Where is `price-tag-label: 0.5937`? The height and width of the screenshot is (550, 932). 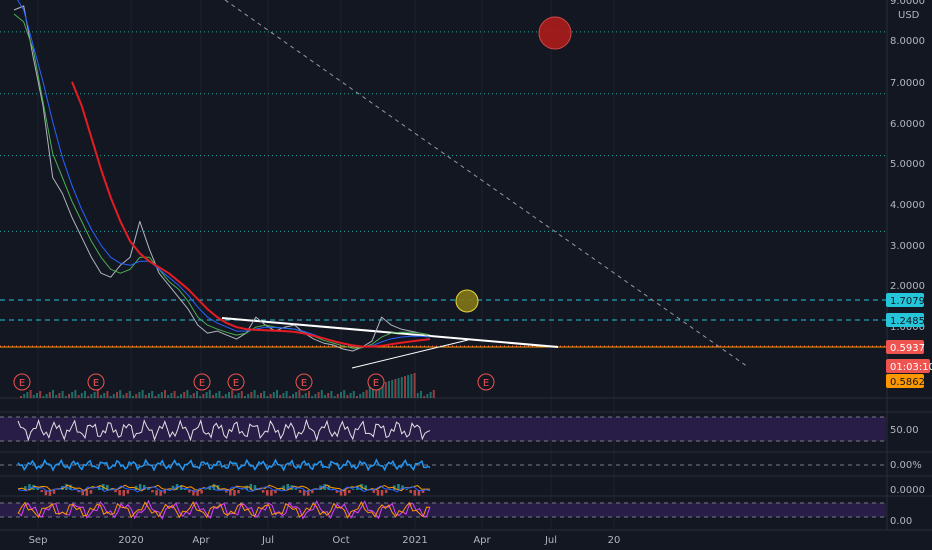
price-tag-label: 0.5937 is located at coordinates (907, 348).